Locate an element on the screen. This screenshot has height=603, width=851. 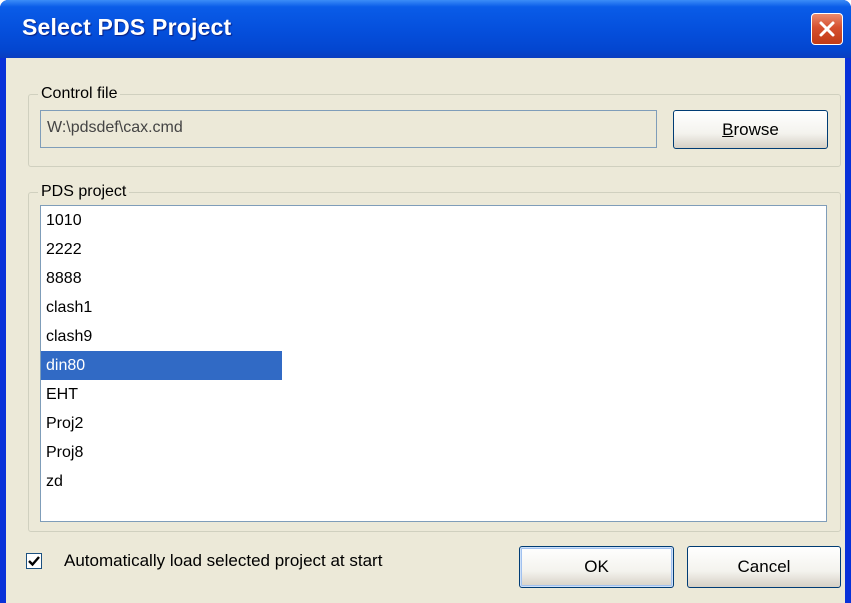
checkmark-icon is located at coordinates (34, 561).